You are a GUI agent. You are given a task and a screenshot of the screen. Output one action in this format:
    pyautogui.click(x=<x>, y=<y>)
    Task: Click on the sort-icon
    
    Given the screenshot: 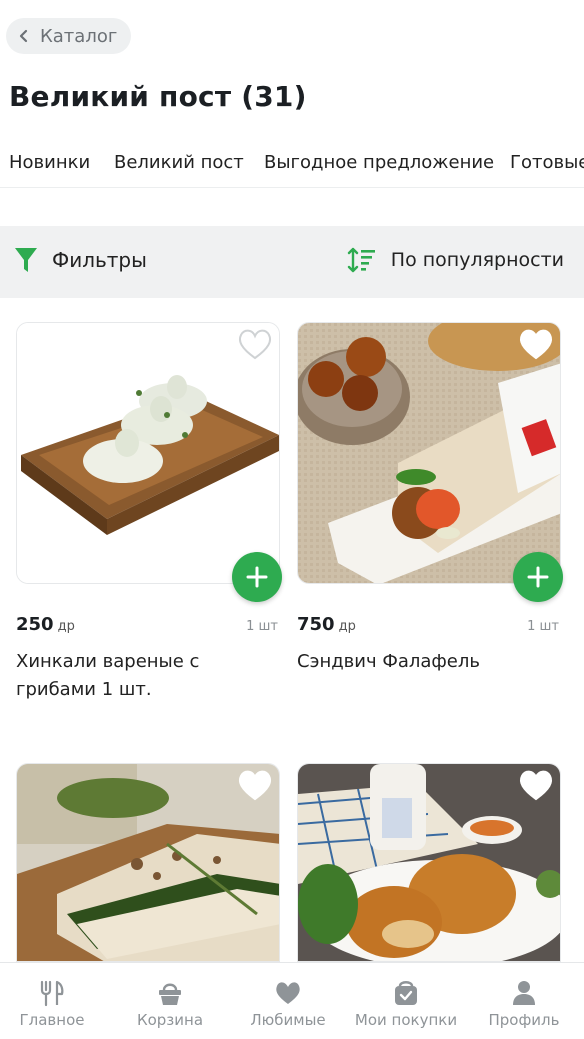 What is the action you would take?
    pyautogui.click(x=361, y=260)
    